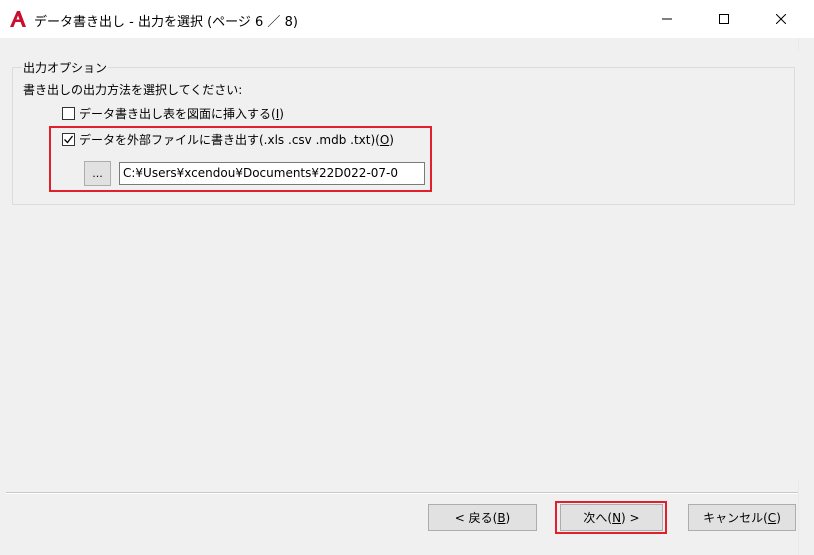 This screenshot has width=814, height=555. I want to click on maximize-icon, so click(724, 19).